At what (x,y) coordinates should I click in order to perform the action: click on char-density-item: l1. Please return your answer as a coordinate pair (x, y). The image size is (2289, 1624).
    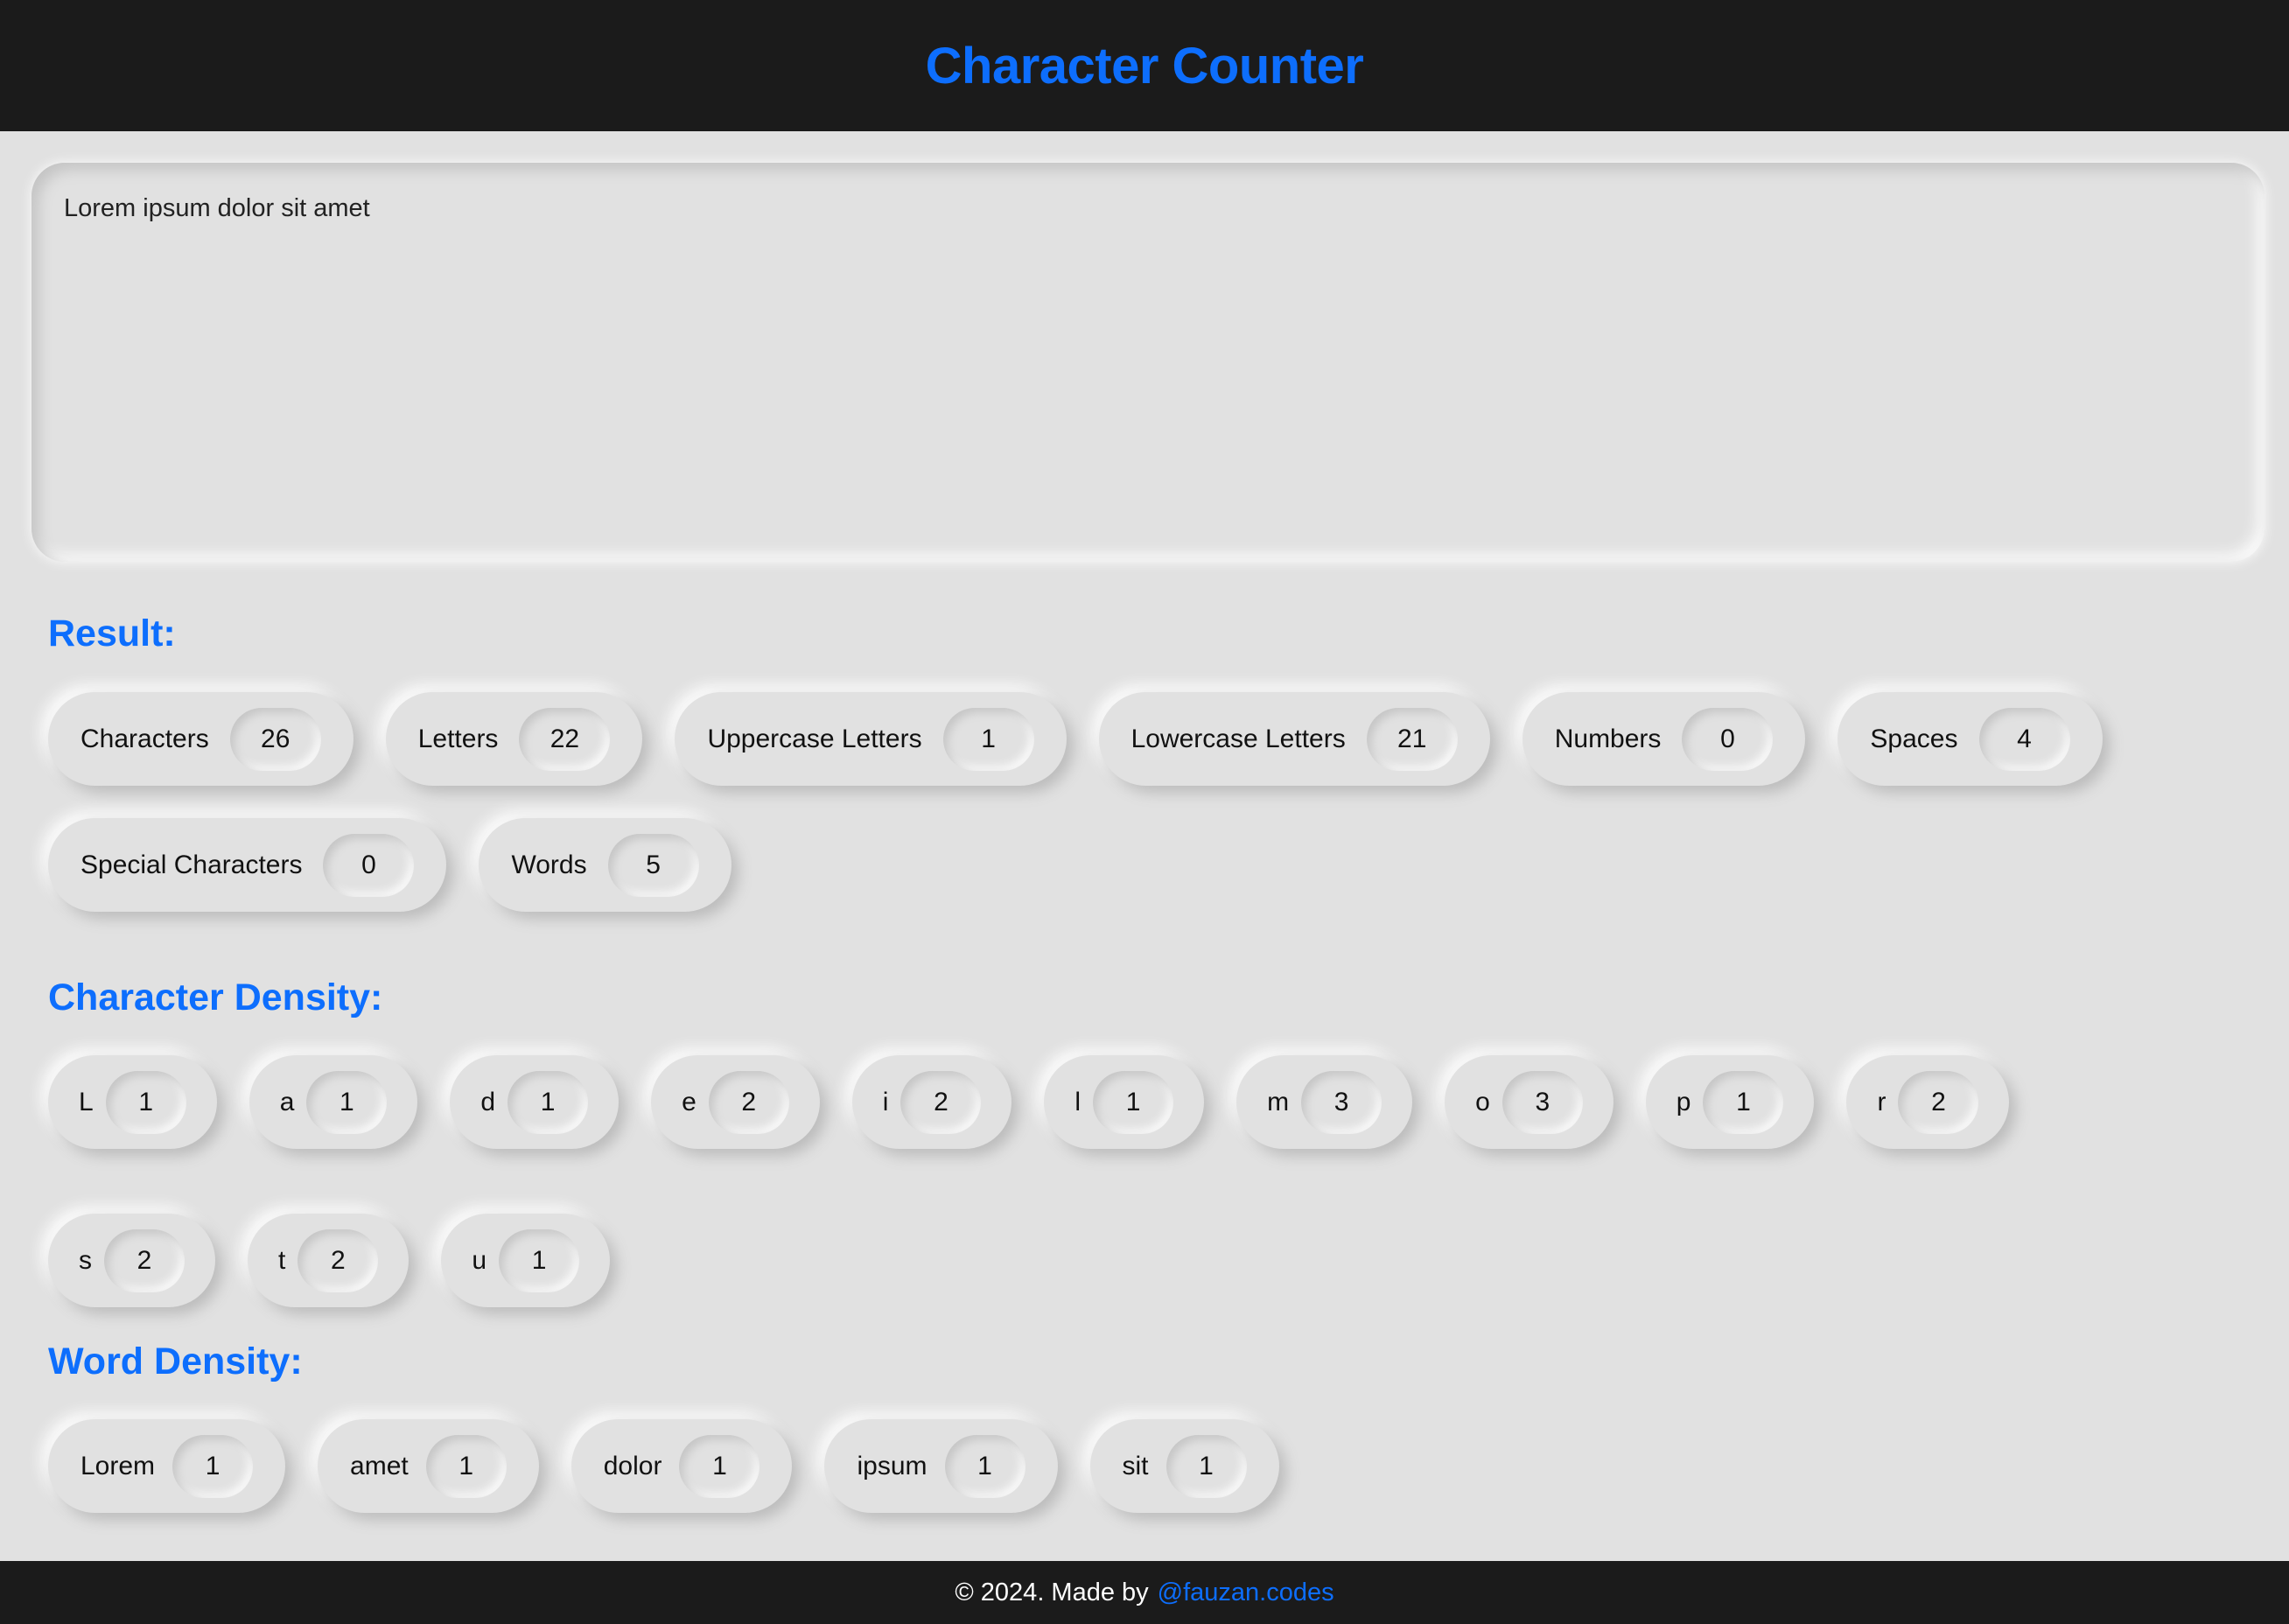
    Looking at the image, I should click on (1124, 1102).